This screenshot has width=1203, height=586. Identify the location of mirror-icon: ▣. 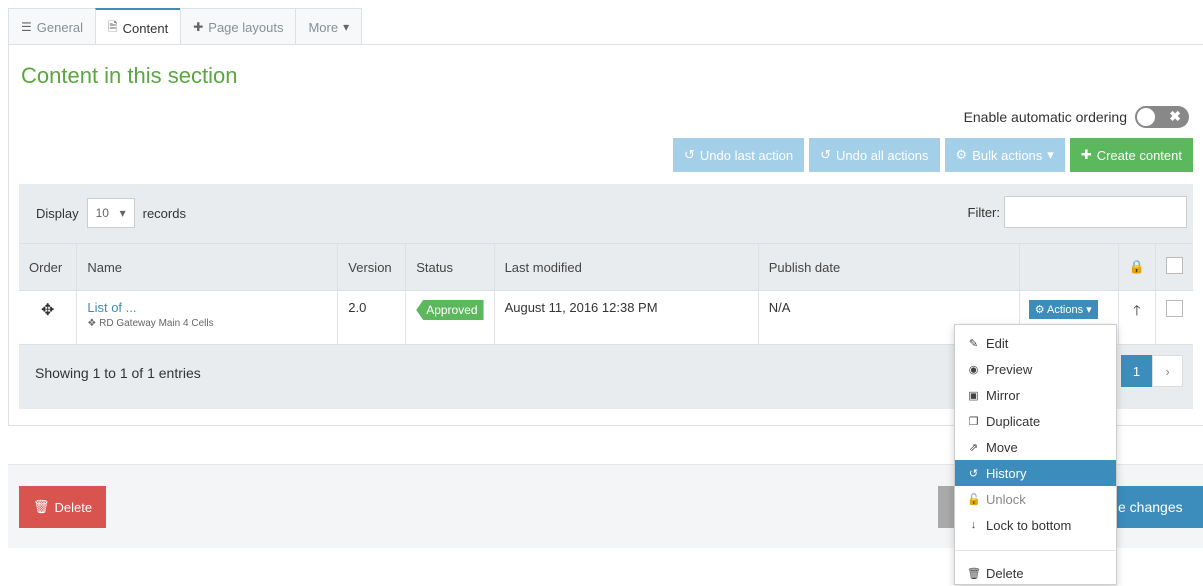
(973, 395).